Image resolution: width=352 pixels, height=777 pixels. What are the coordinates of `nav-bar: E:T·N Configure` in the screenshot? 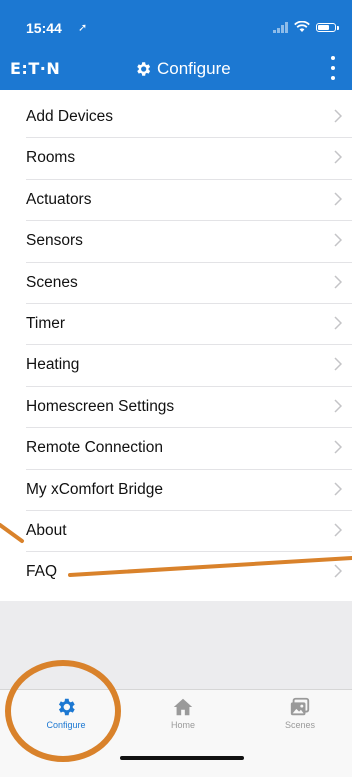 It's located at (176, 70).